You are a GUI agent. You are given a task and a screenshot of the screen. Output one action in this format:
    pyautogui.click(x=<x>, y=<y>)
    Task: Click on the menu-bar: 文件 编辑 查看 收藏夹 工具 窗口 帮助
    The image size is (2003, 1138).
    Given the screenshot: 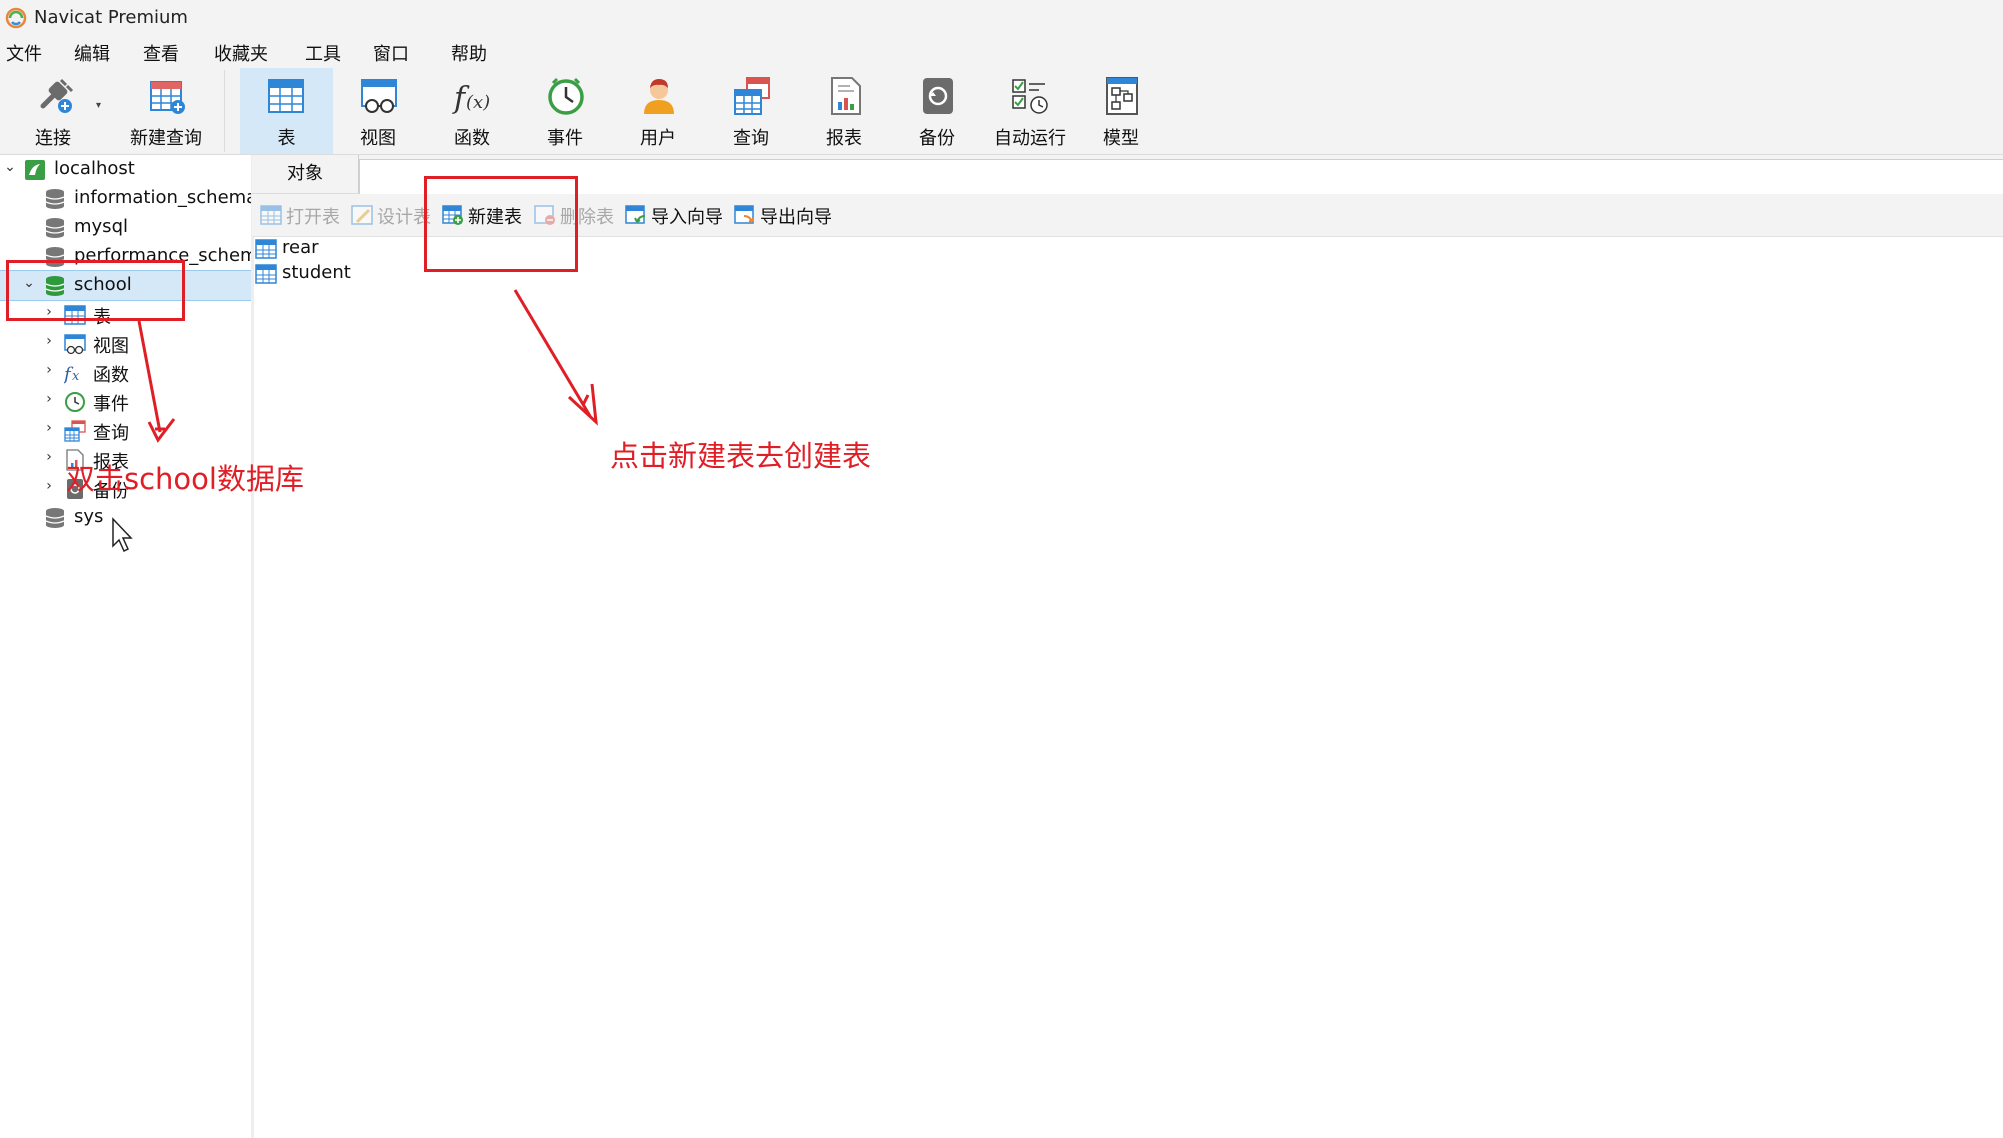 What is the action you would take?
    pyautogui.click(x=1001, y=52)
    